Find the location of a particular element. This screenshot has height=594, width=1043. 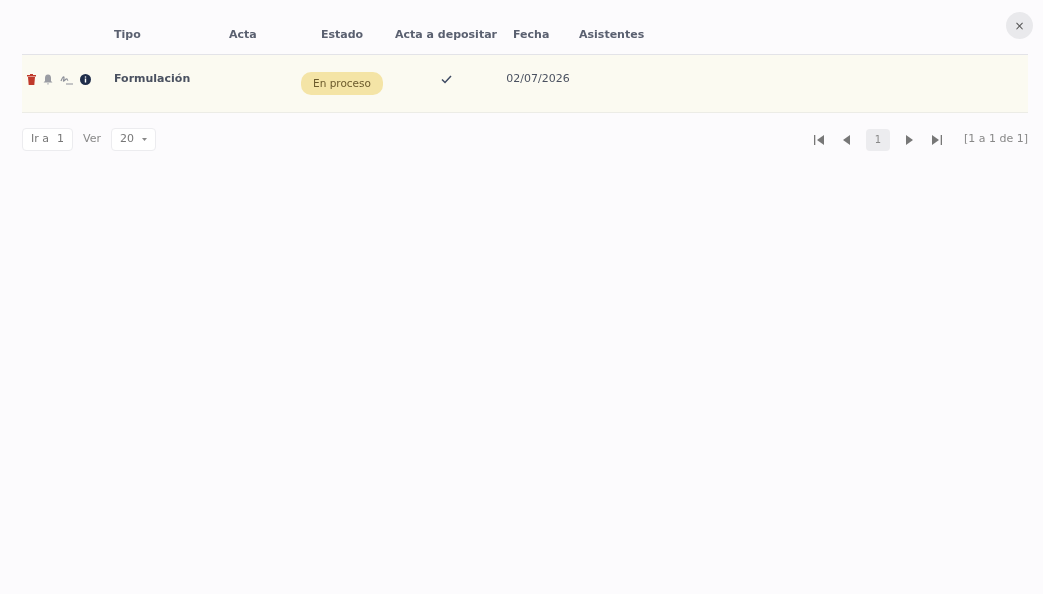

current-page: 1 is located at coordinates (877, 139).